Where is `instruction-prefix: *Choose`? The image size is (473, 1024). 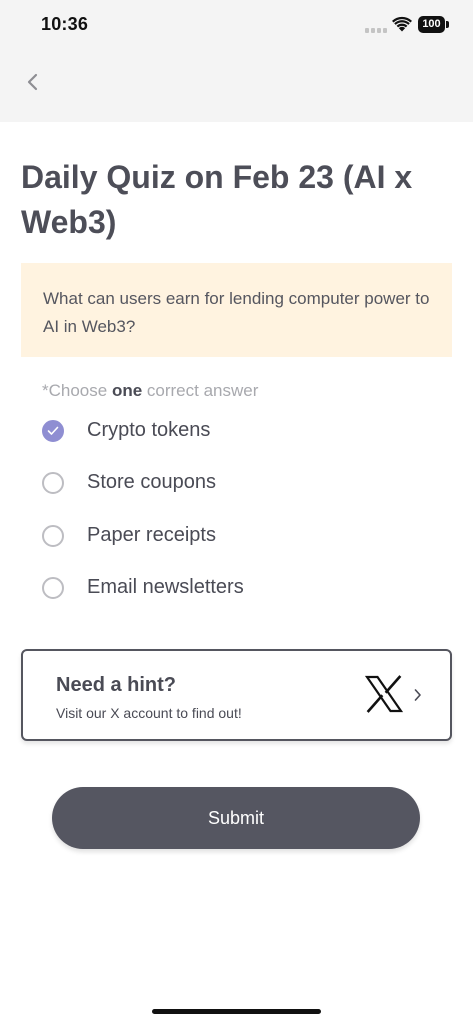 instruction-prefix: *Choose is located at coordinates (77, 390).